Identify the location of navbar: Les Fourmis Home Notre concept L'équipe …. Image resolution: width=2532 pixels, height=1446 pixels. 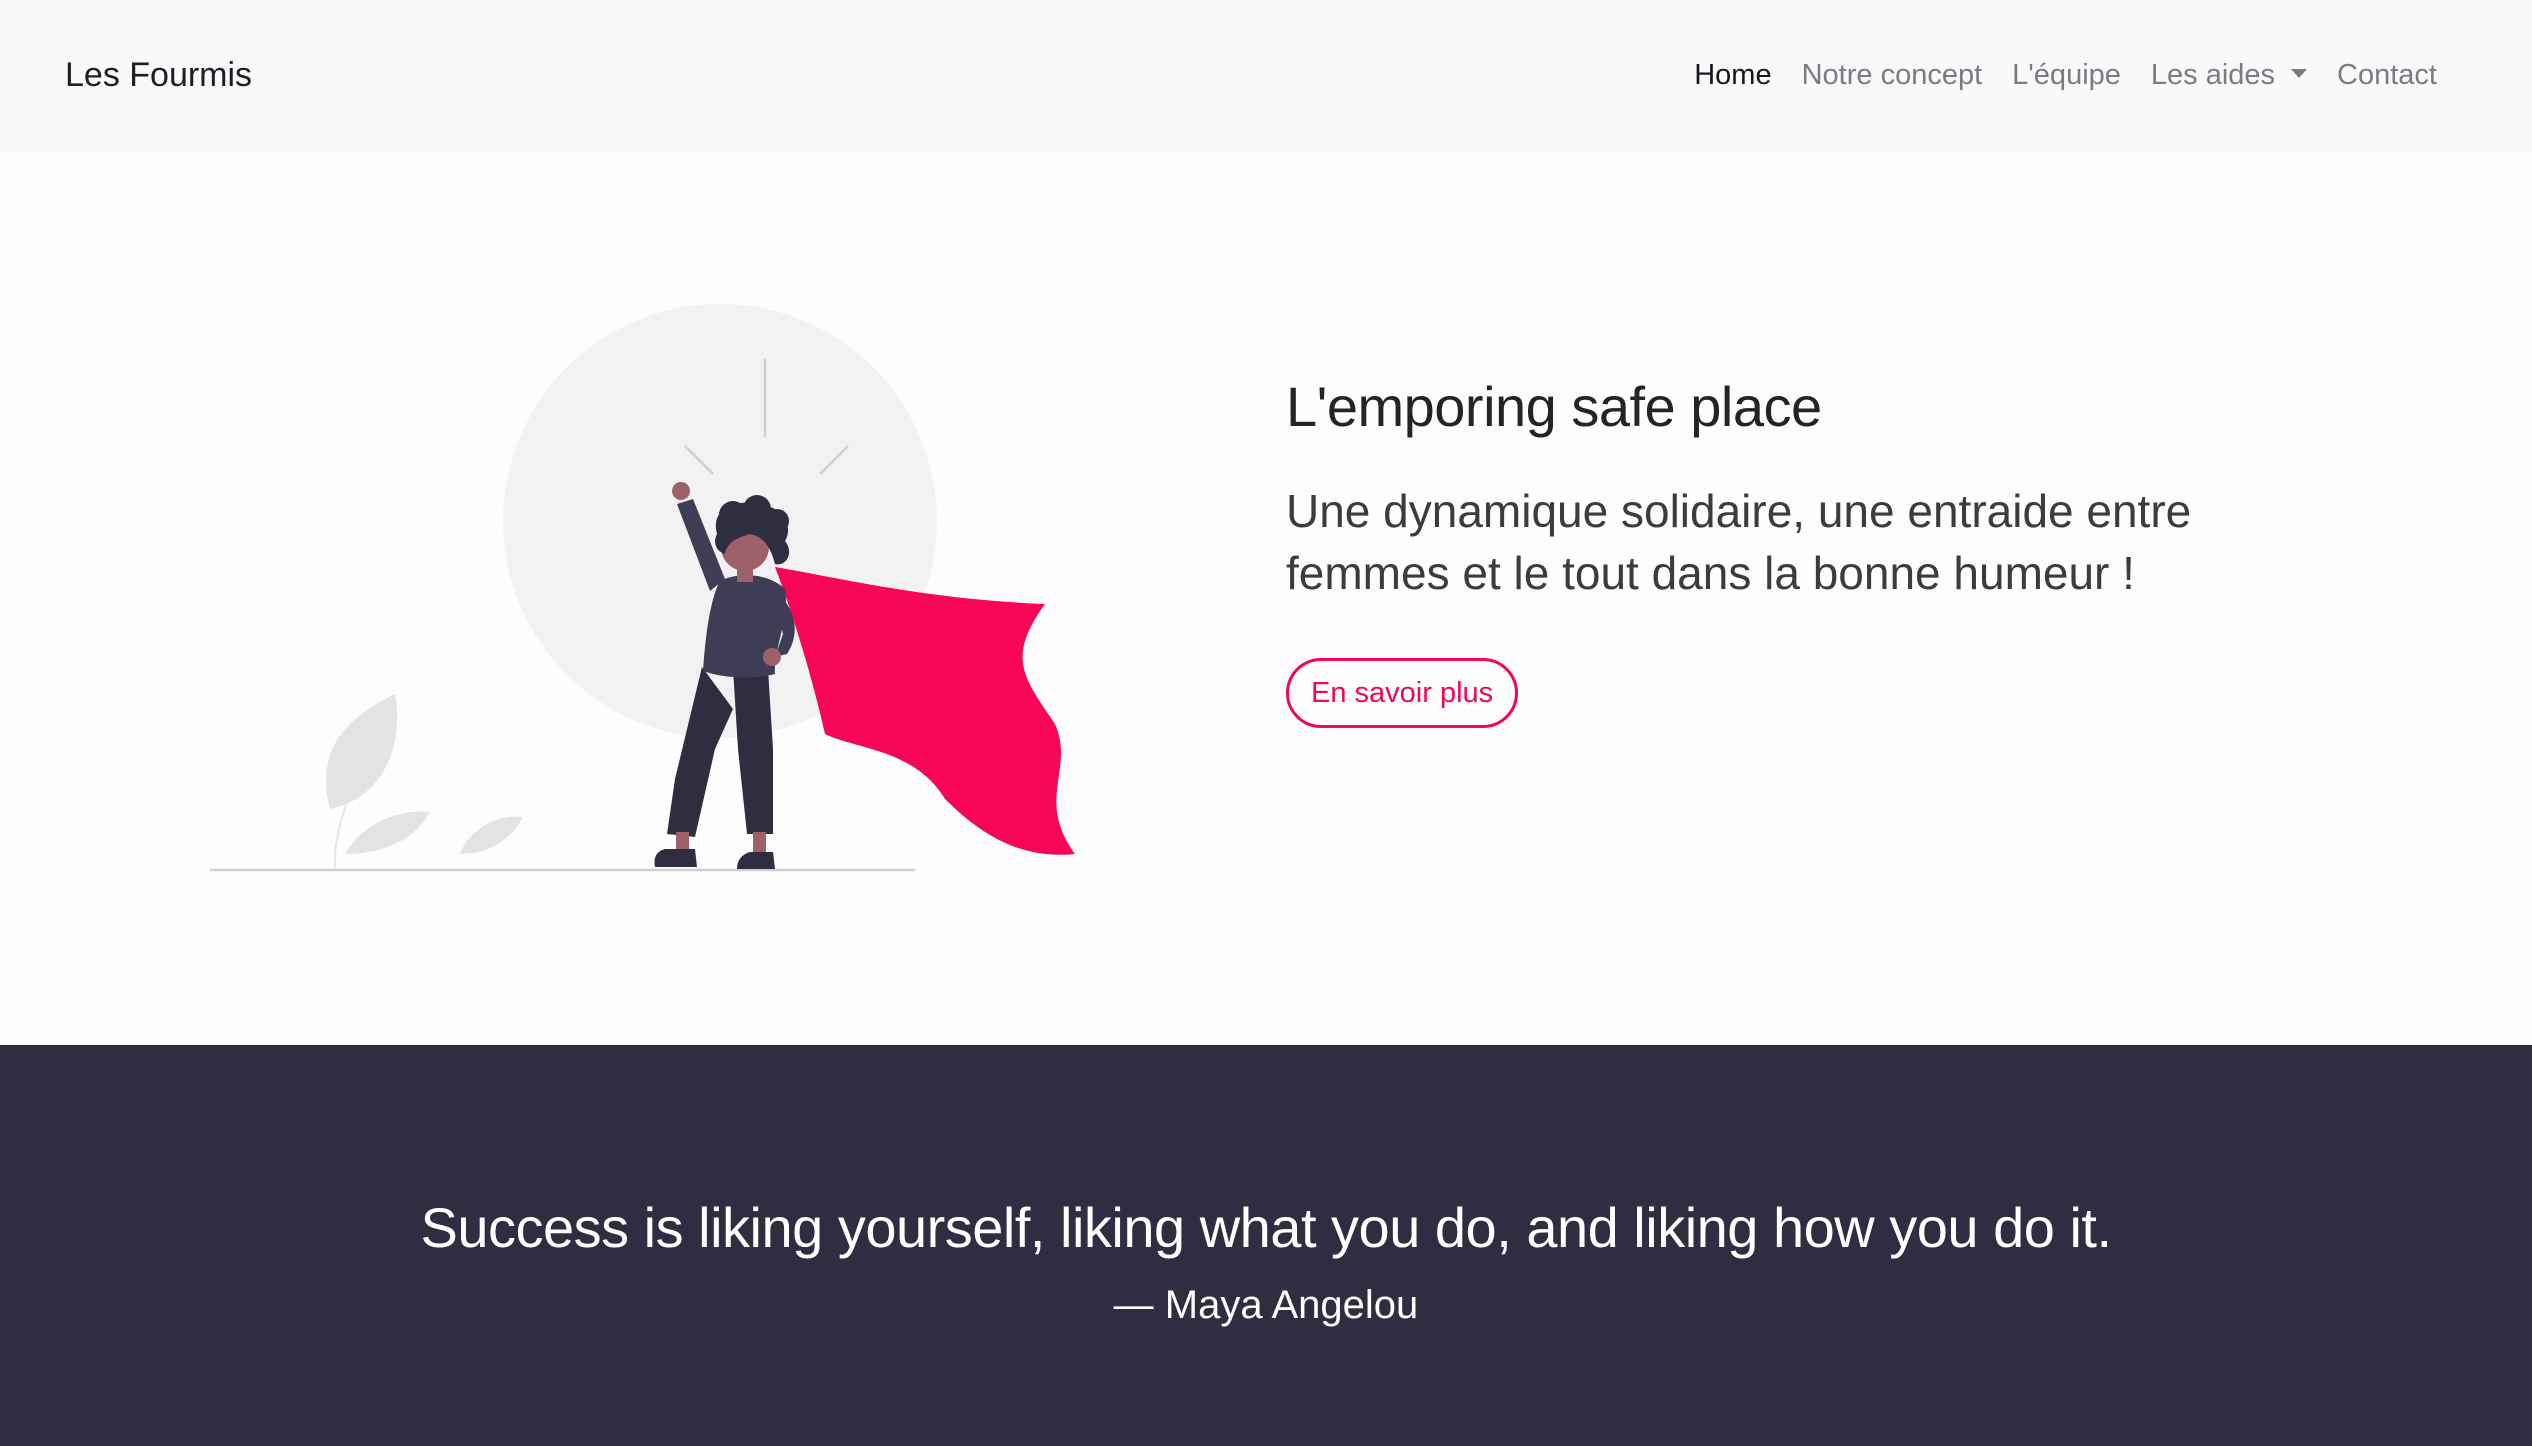
(1266, 76).